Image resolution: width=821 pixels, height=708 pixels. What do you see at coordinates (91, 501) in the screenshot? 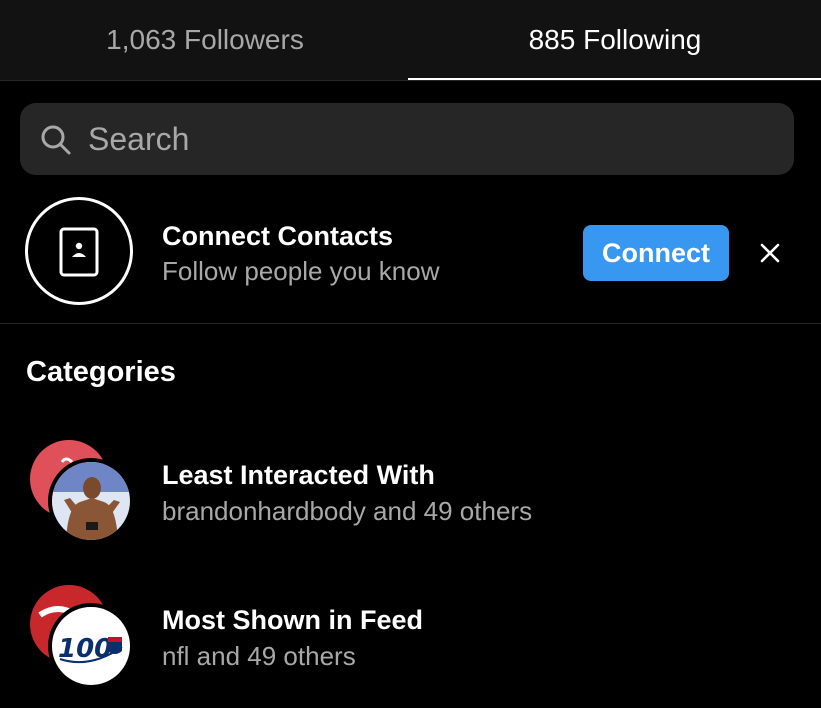
I see `avatar` at bounding box center [91, 501].